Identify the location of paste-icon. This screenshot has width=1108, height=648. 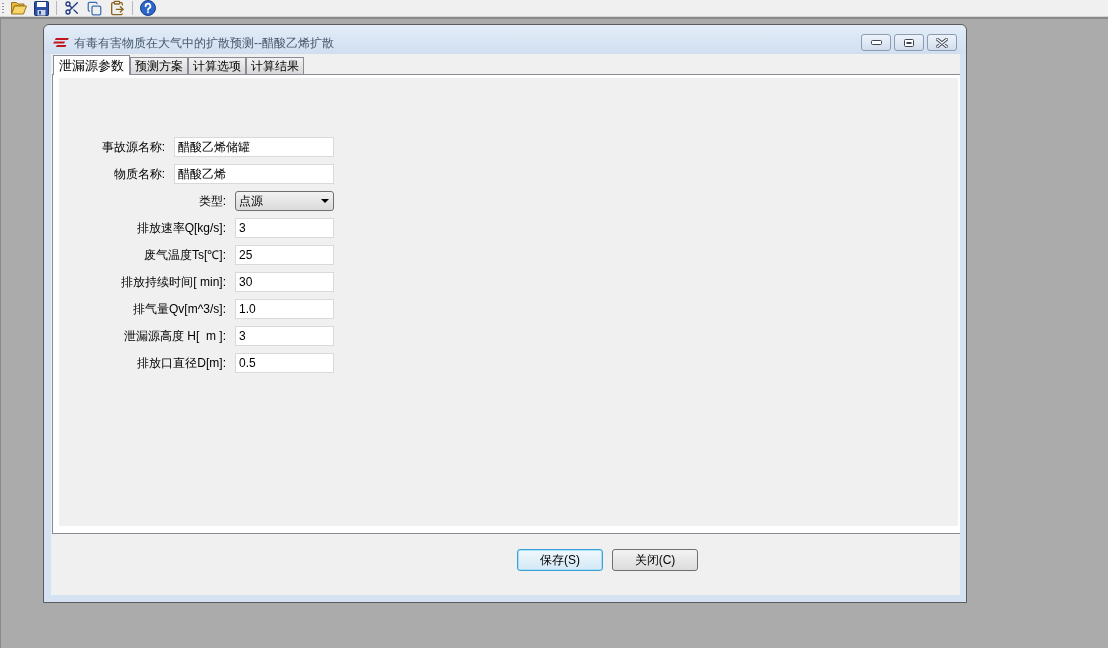
(117, 8).